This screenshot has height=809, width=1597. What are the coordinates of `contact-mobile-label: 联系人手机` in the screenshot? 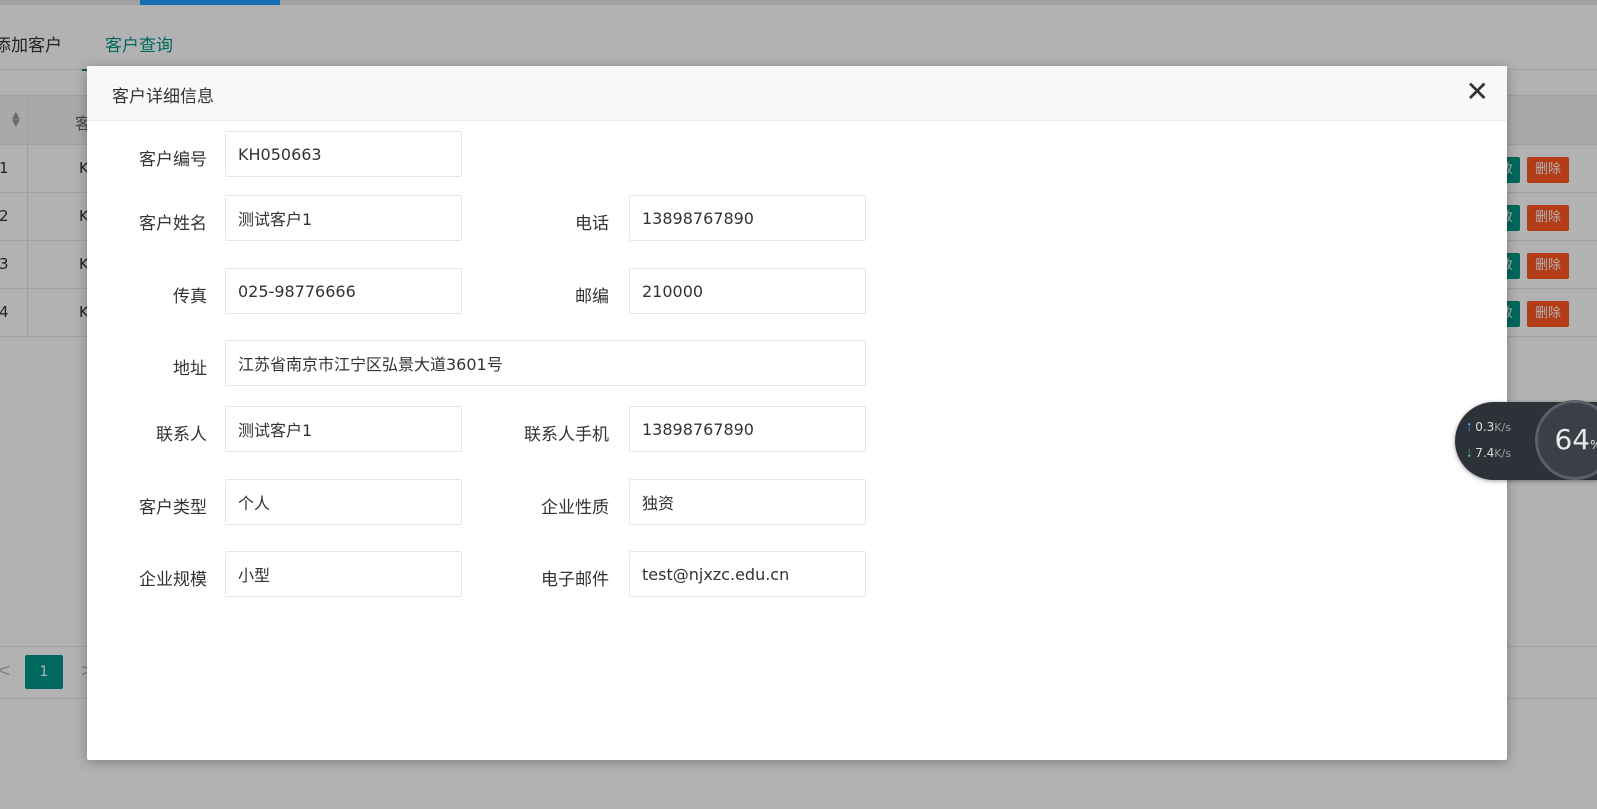 It's located at (566, 435).